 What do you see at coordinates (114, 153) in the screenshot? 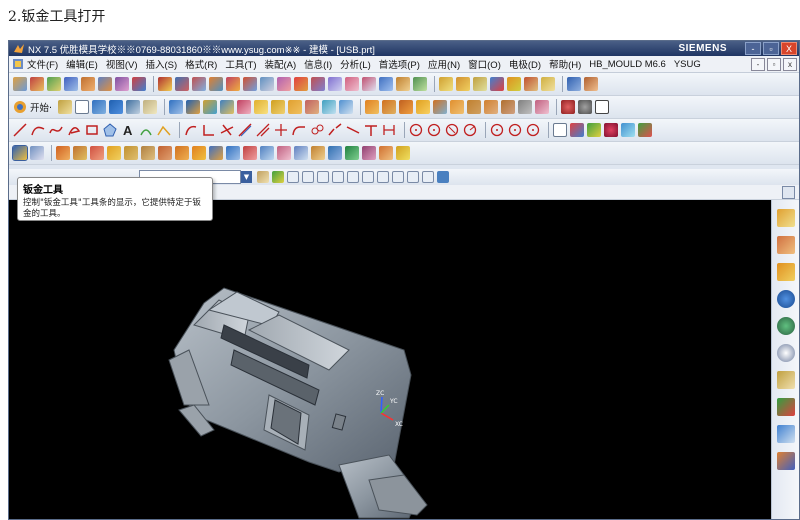
I see `bend-icon` at bounding box center [114, 153].